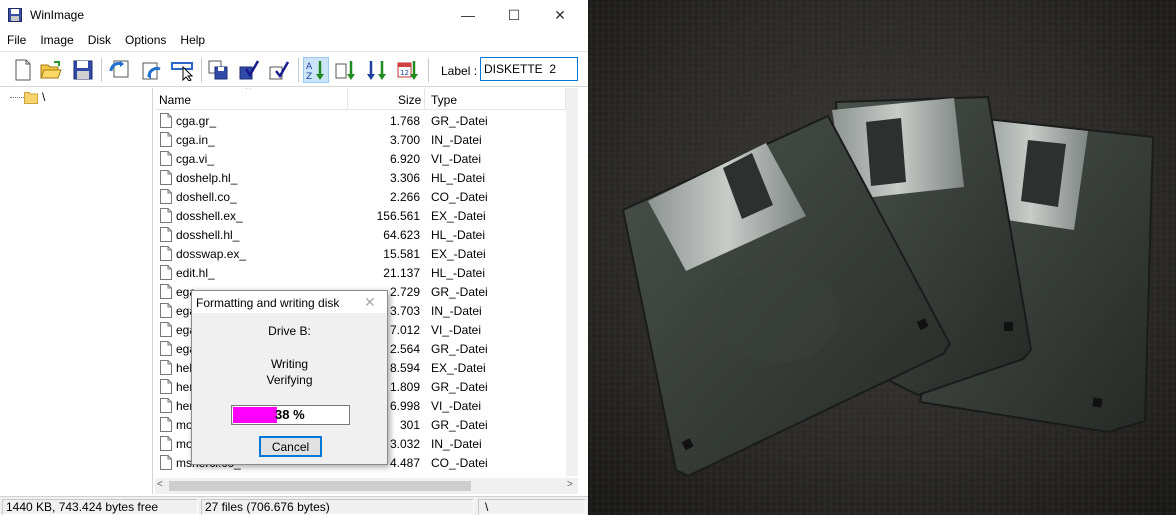 The image size is (1176, 515). What do you see at coordinates (404, 121) in the screenshot?
I see `file-size: 1.768` at bounding box center [404, 121].